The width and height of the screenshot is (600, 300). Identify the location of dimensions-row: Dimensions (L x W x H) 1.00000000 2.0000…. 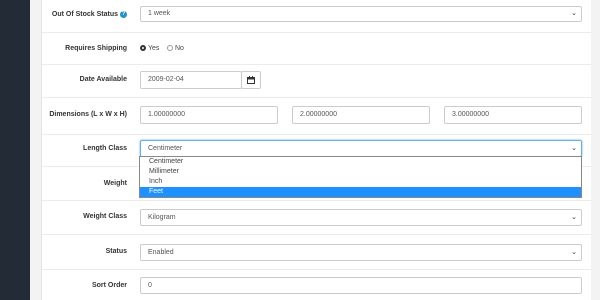
(316, 116).